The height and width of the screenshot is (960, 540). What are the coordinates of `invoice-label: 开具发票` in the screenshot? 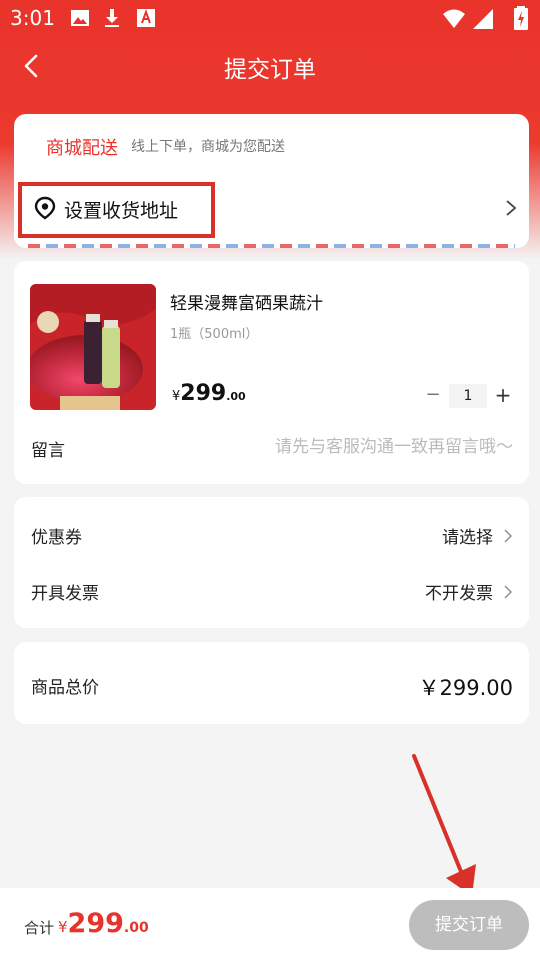 It's located at (65, 594).